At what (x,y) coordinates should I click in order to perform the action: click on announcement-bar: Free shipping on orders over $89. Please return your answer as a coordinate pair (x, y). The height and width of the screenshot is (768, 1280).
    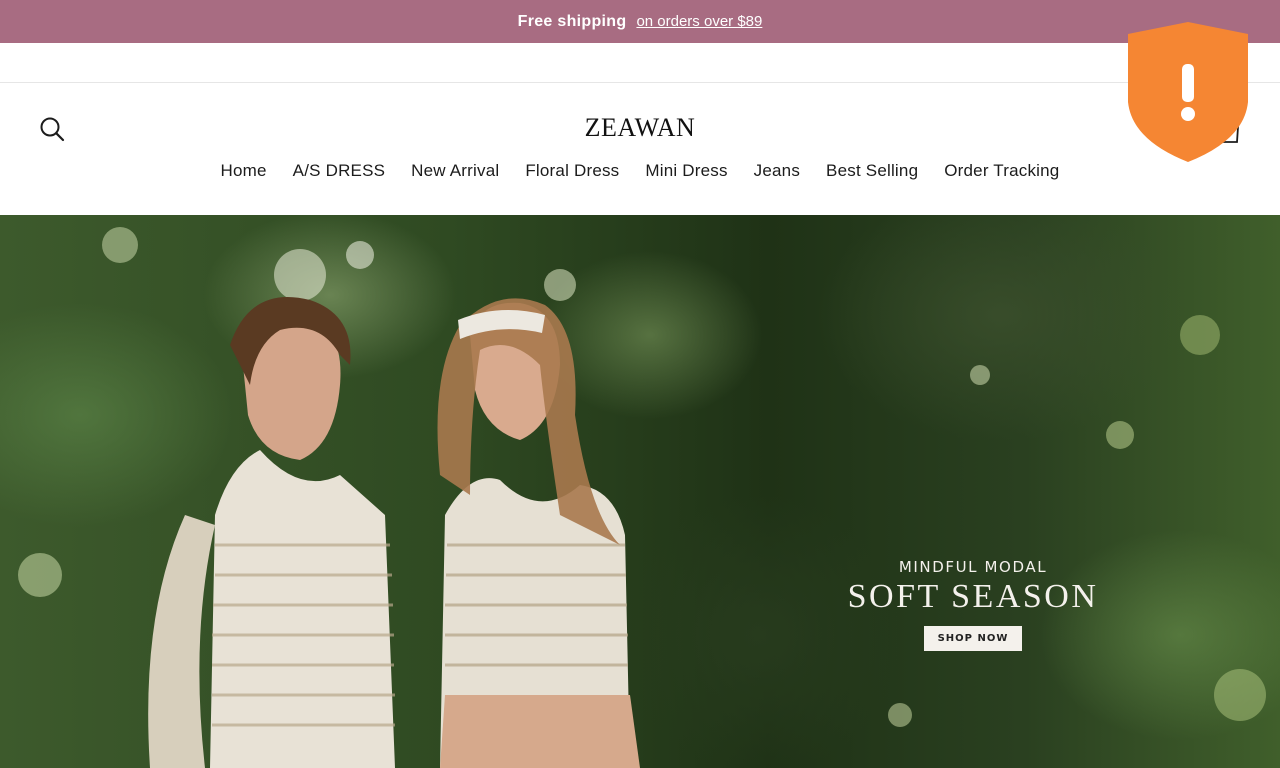
    Looking at the image, I should click on (640, 21).